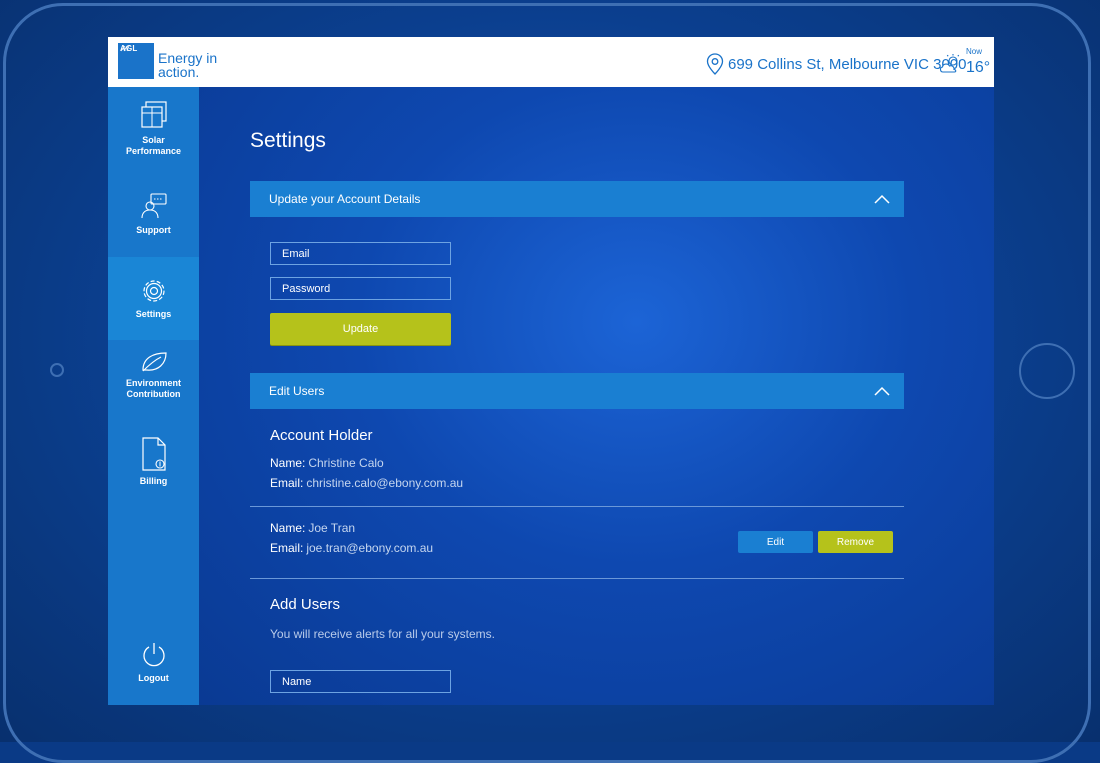  What do you see at coordinates (57, 370) in the screenshot?
I see `camera-icon` at bounding box center [57, 370].